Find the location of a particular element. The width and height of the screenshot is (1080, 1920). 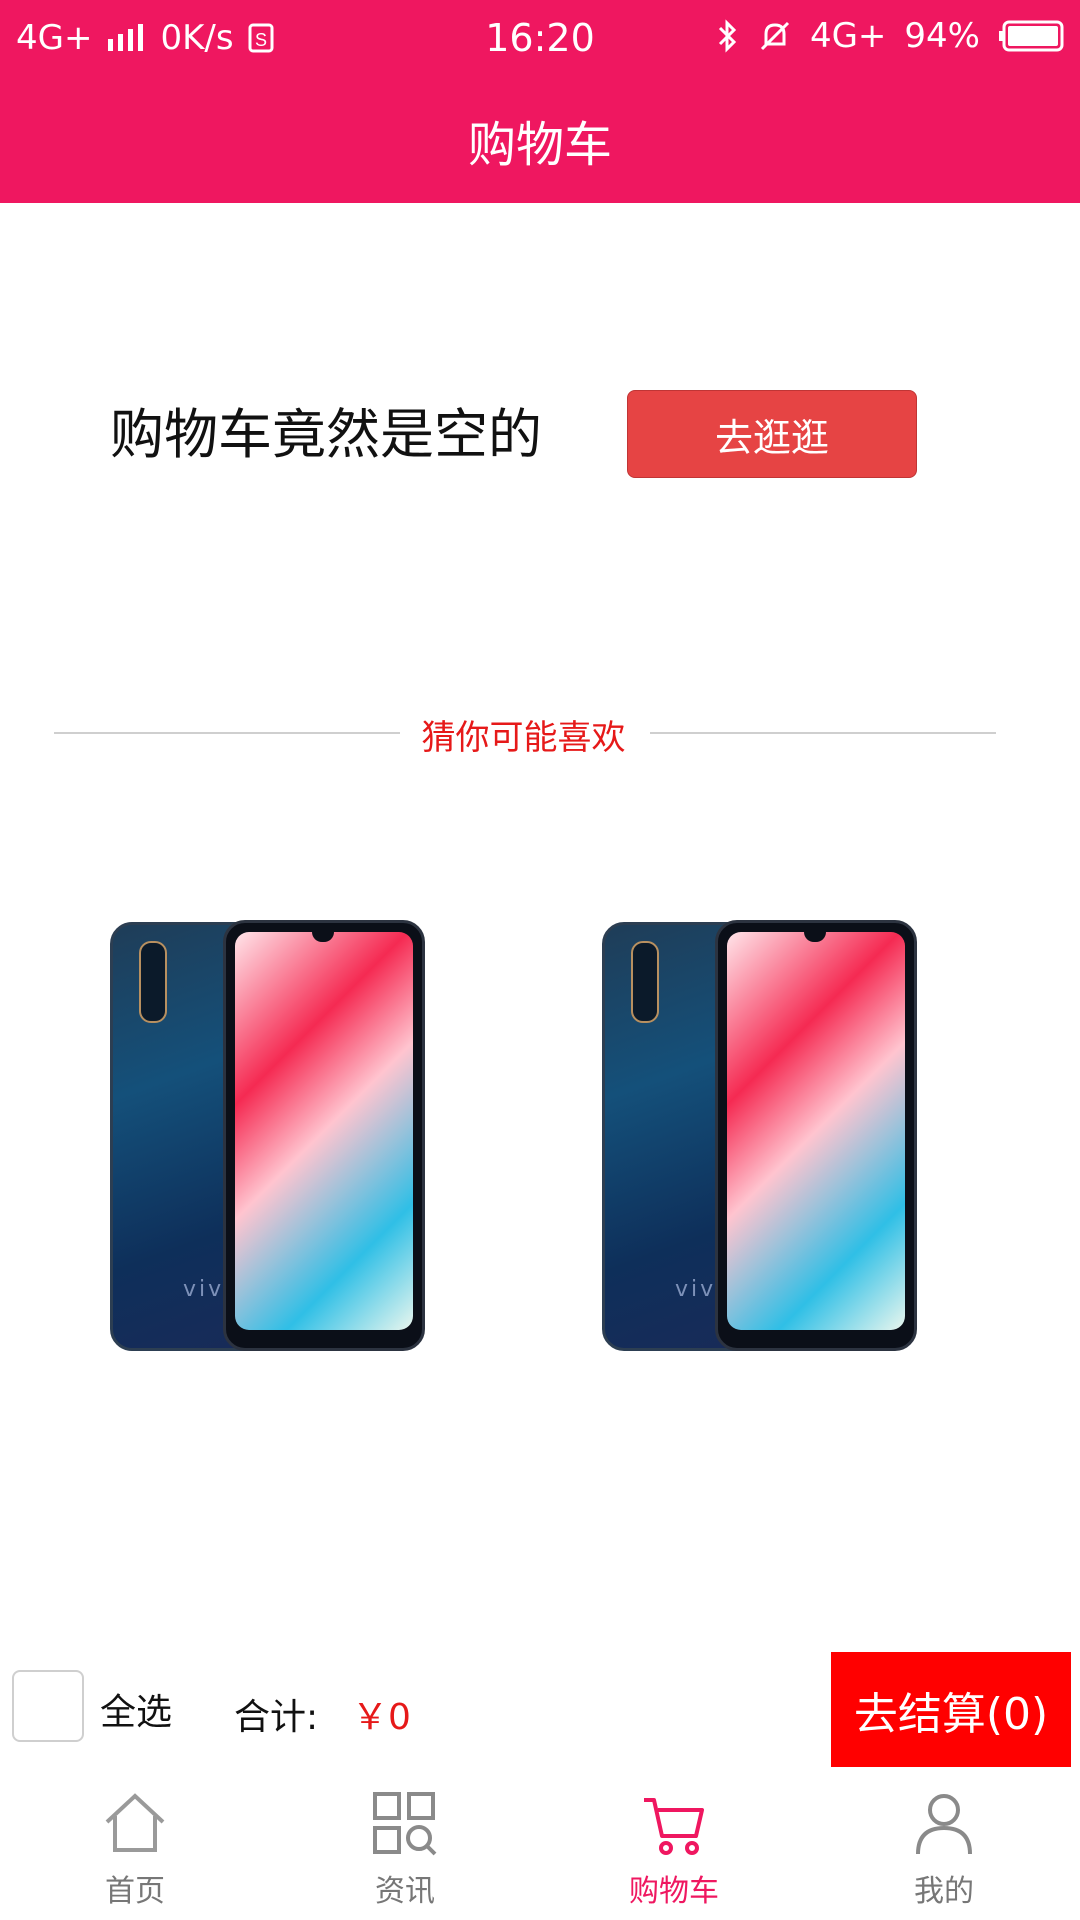

mute-bell-icon is located at coordinates (775, 36).